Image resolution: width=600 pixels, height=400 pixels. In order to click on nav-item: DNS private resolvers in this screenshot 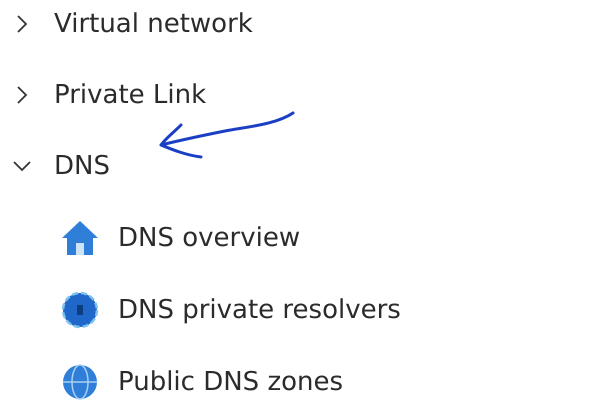, I will do `click(259, 309)`.